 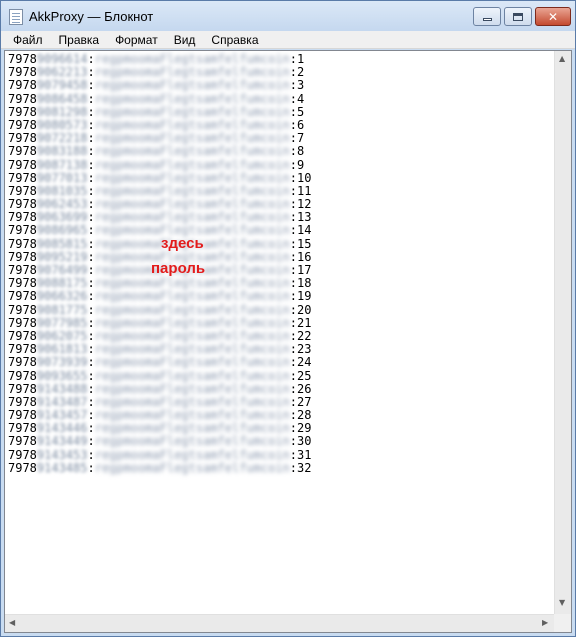 What do you see at coordinates (545, 623) in the screenshot?
I see `scroll-right-icon: ▶` at bounding box center [545, 623].